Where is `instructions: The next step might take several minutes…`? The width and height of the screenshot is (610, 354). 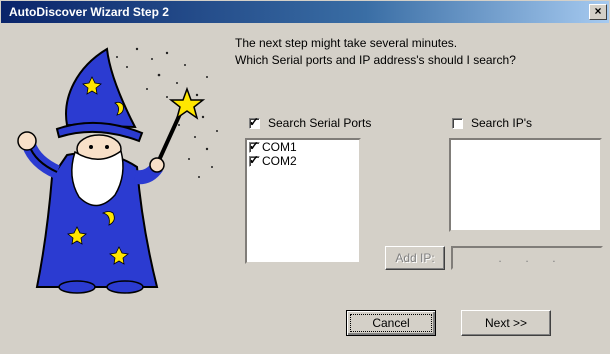
instructions: The next step might take several minutes… is located at coordinates (375, 52).